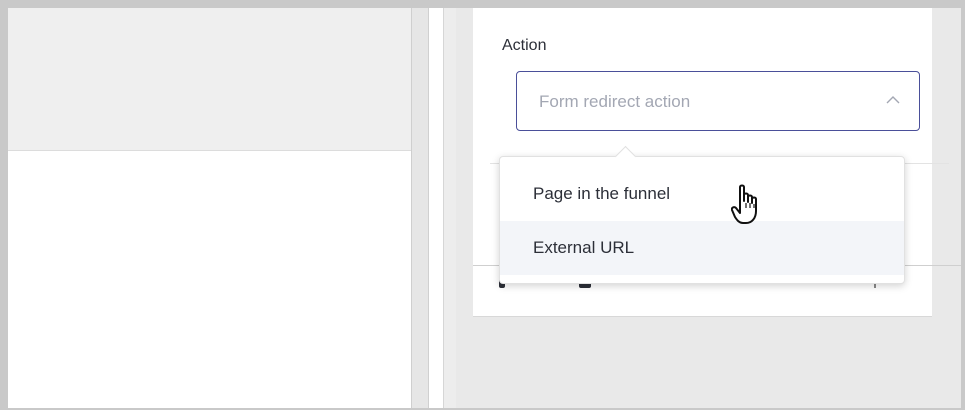 This screenshot has height=410, width=965. Describe the element at coordinates (744, 204) in the screenshot. I see `hand-pointer-icon` at that location.